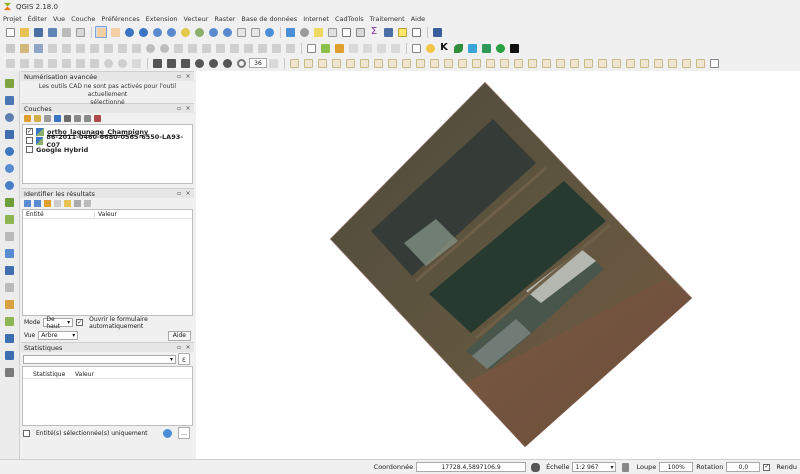  I want to click on open-project-button, so click(24, 32).